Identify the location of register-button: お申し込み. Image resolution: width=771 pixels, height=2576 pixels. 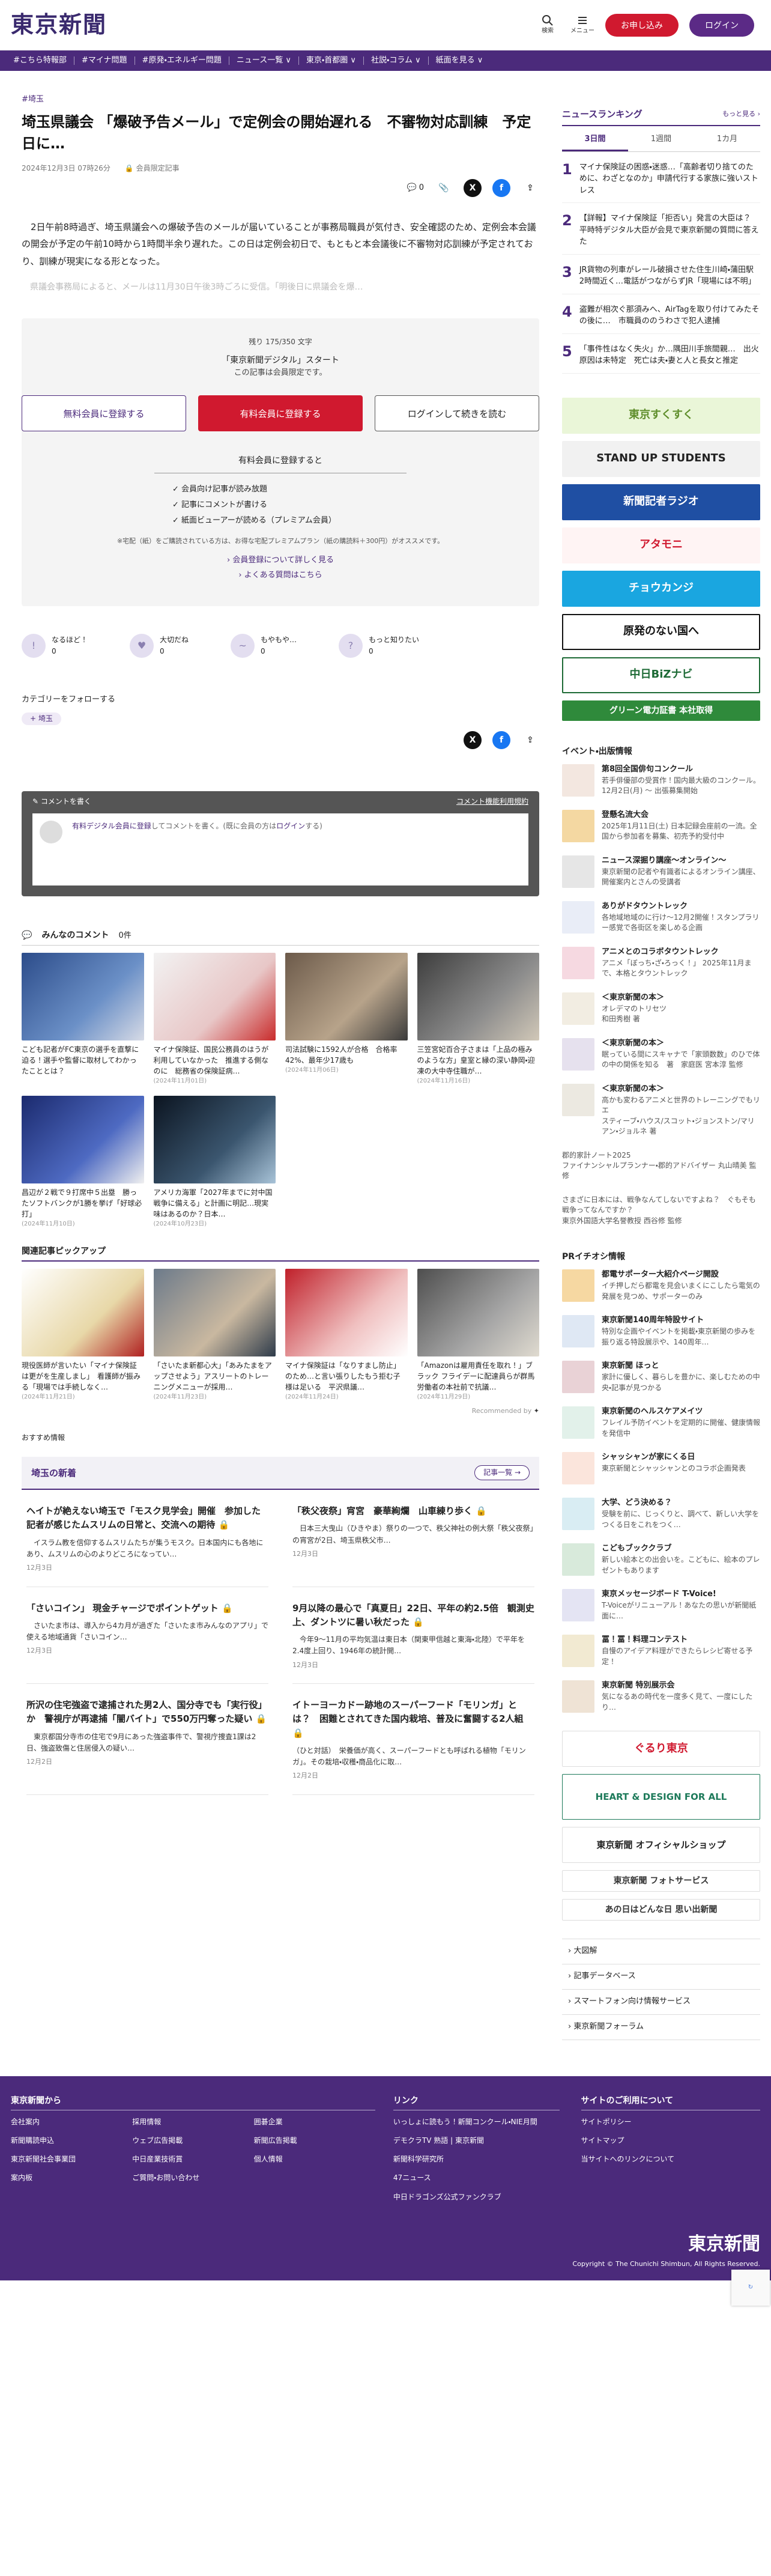
(642, 25).